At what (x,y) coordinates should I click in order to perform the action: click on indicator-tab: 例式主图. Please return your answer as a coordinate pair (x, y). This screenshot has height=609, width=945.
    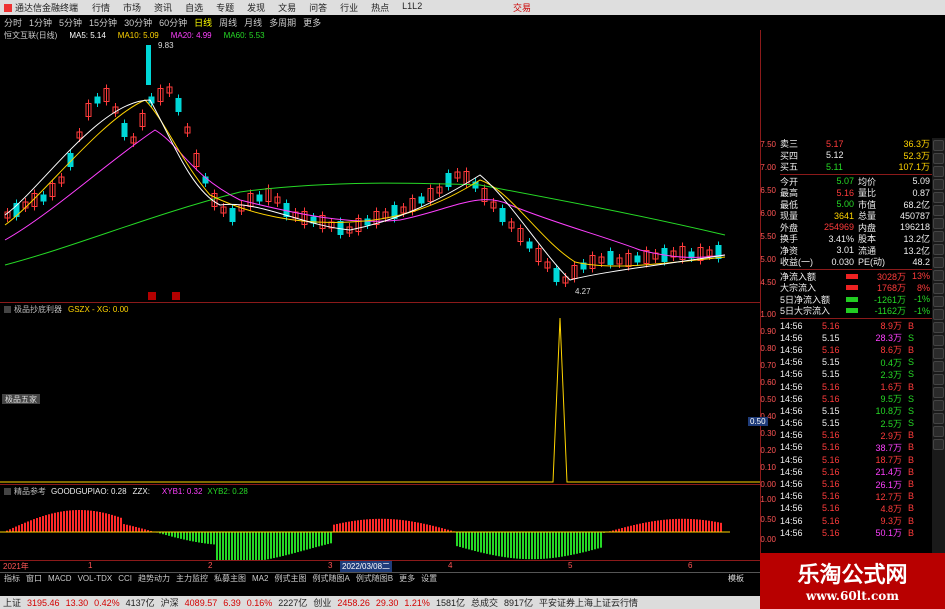
    Looking at the image, I should click on (290, 578).